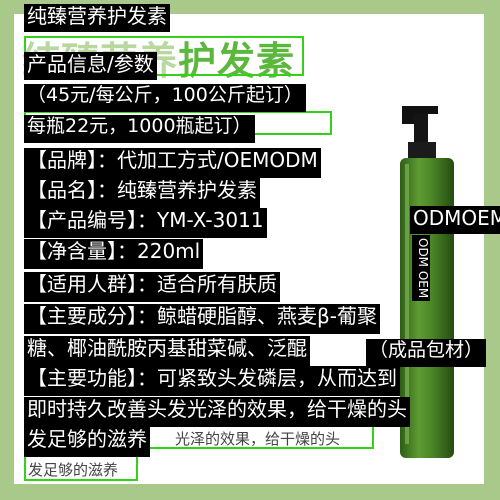 This screenshot has width=500, height=500. What do you see at coordinates (167, 351) in the screenshot?
I see `ingredients-line-2: 糖、椰油酰胺丙基甜菜碱、泛醌` at bounding box center [167, 351].